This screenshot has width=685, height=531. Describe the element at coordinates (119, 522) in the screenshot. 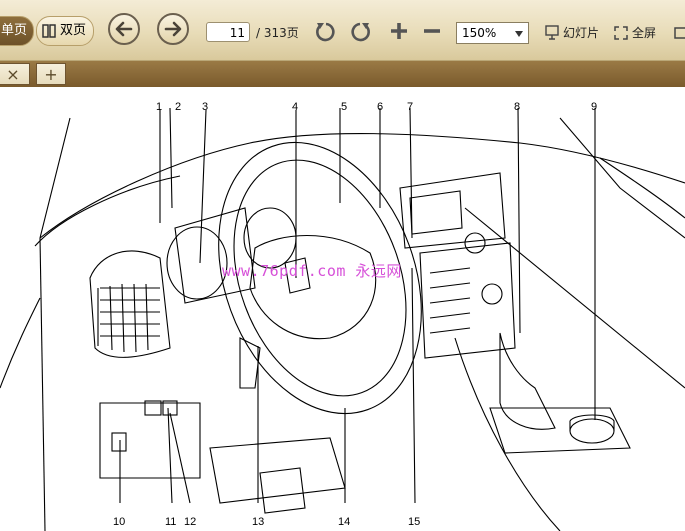

I see `callout-10: 10` at that location.